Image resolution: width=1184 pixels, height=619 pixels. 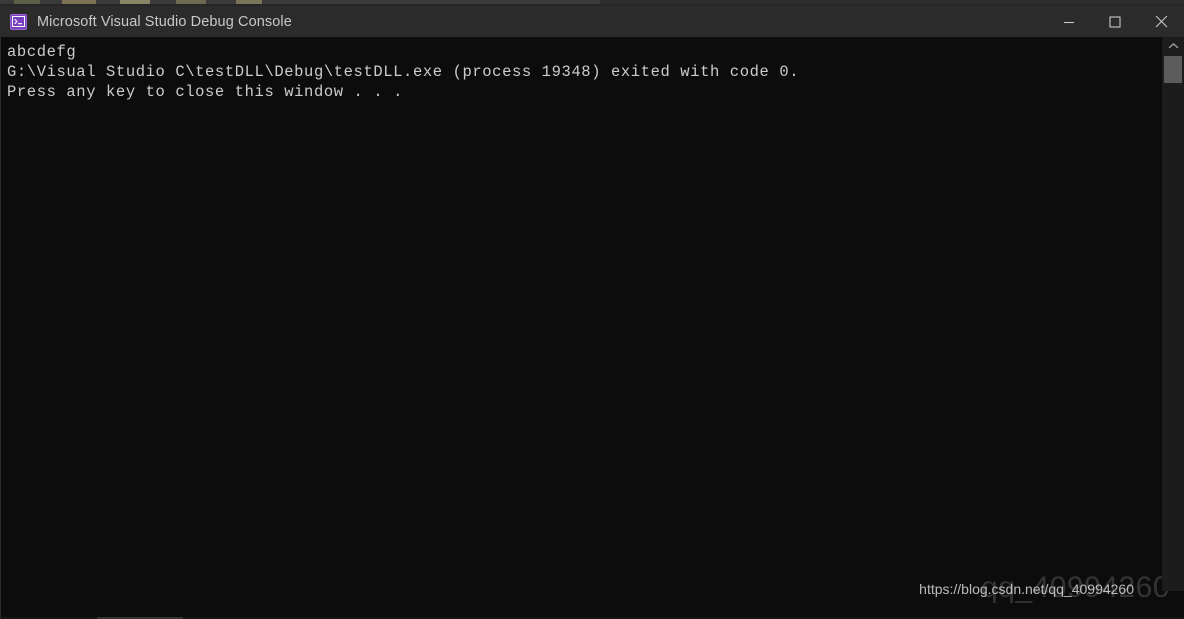 I want to click on close-icon, so click(x=1161, y=21).